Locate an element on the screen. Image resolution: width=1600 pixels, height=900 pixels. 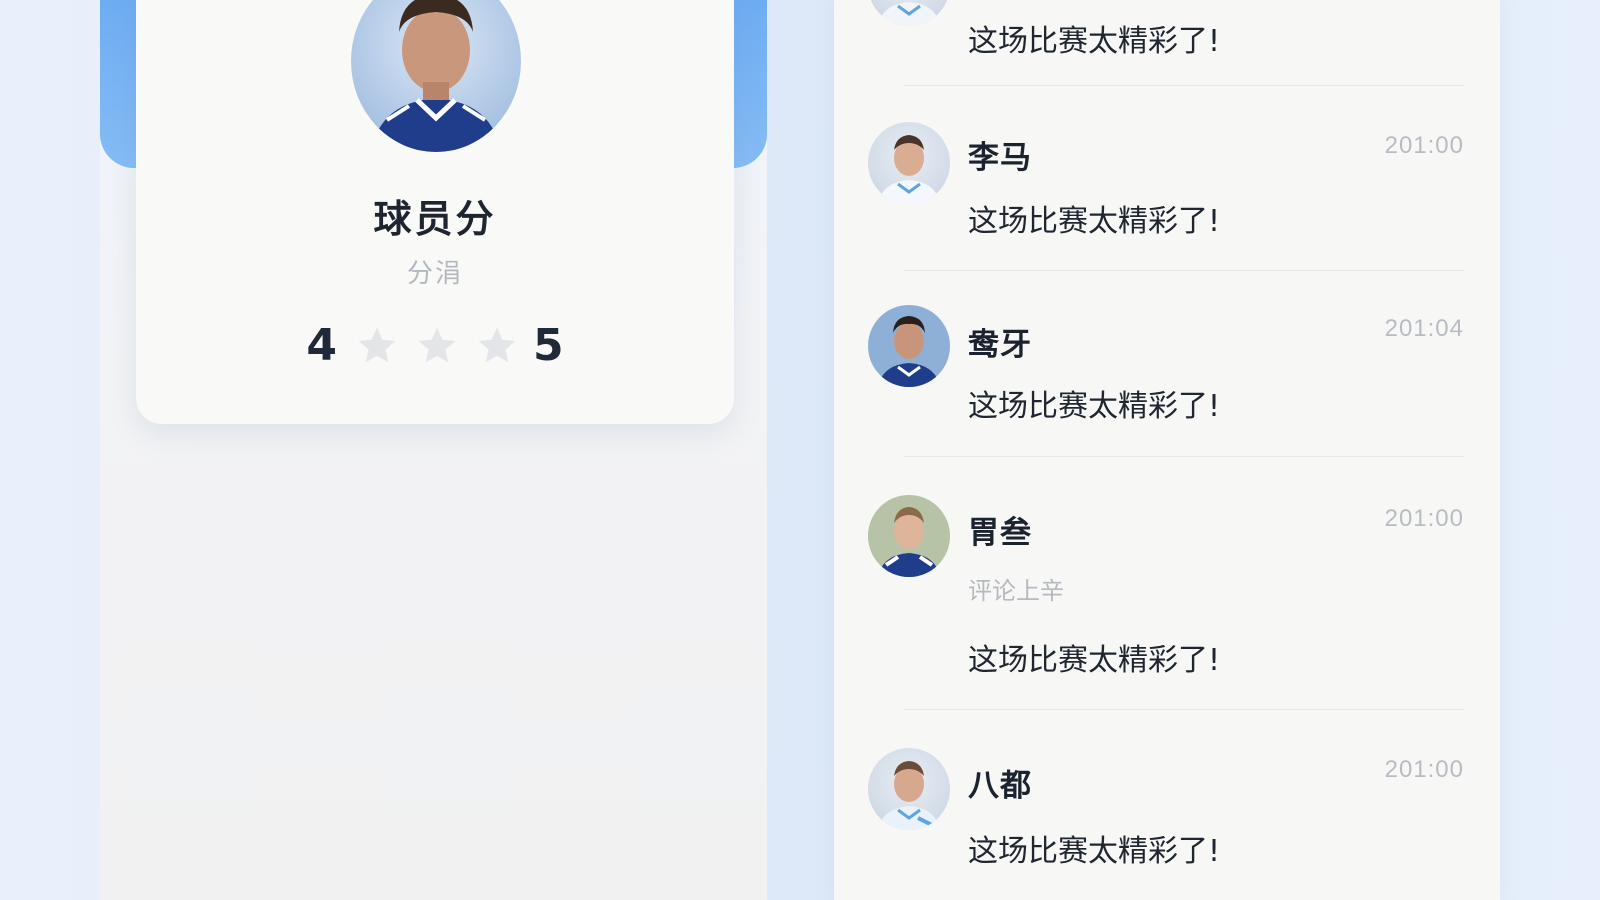
rating-stars is located at coordinates (437, 346).